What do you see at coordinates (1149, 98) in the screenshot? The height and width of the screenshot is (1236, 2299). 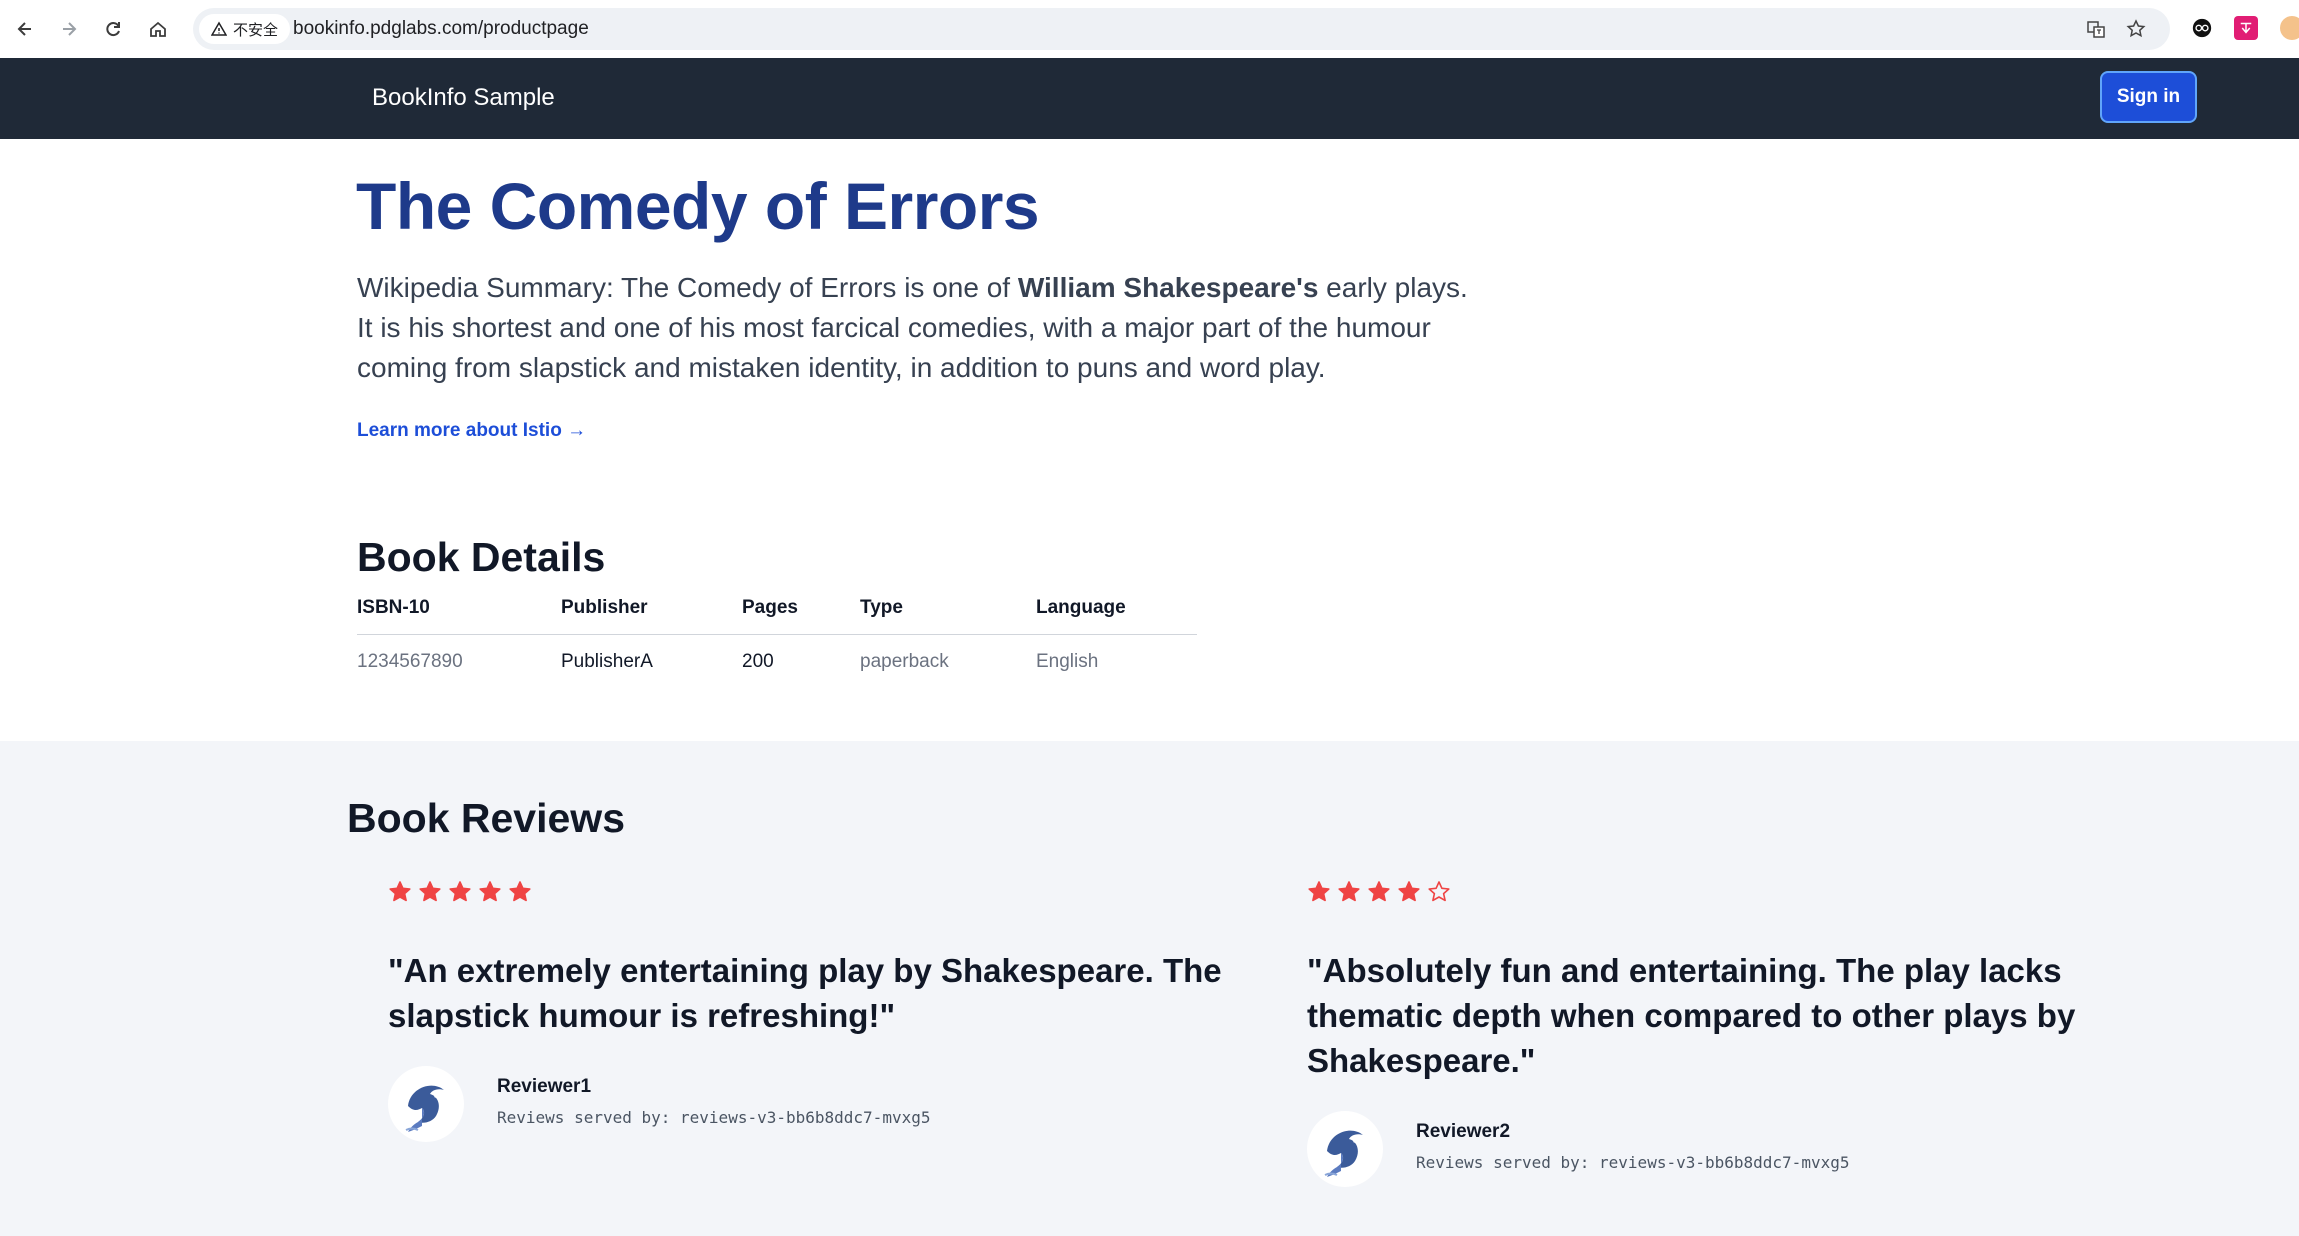 I see `site-navbar: BookInfo Sample Sign in` at bounding box center [1149, 98].